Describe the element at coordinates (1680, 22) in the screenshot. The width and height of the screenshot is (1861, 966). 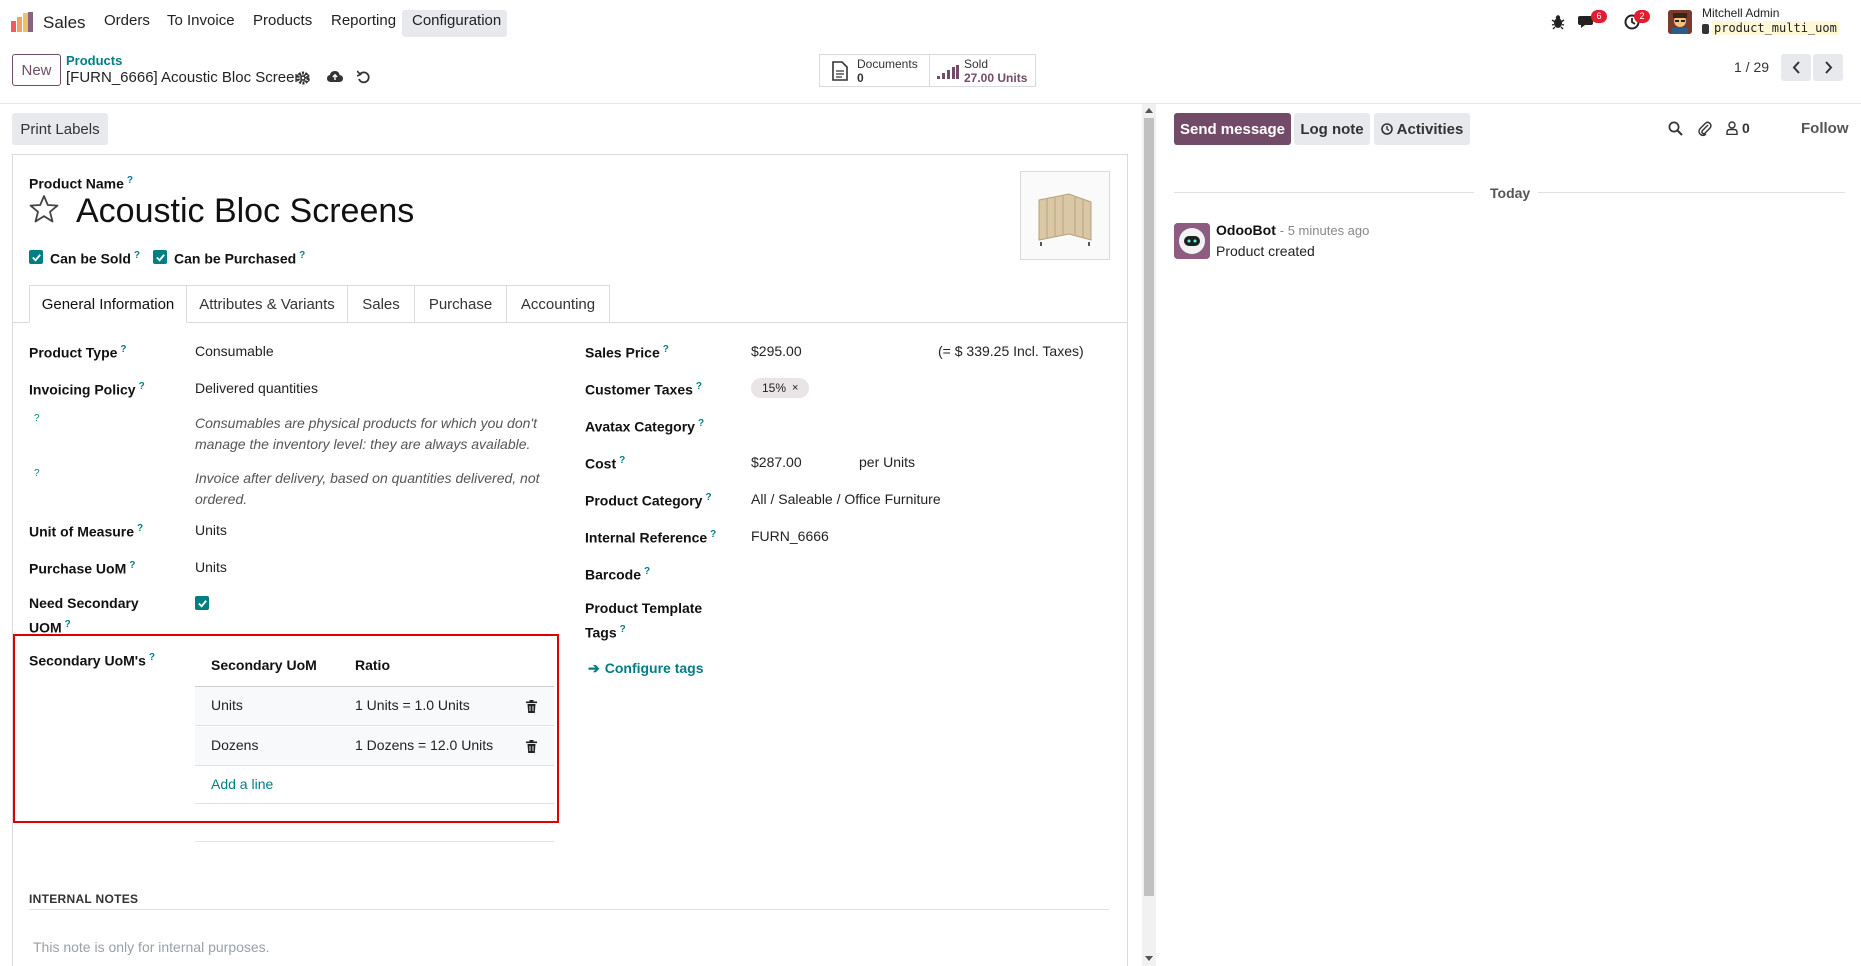
I see `user-avatar` at that location.